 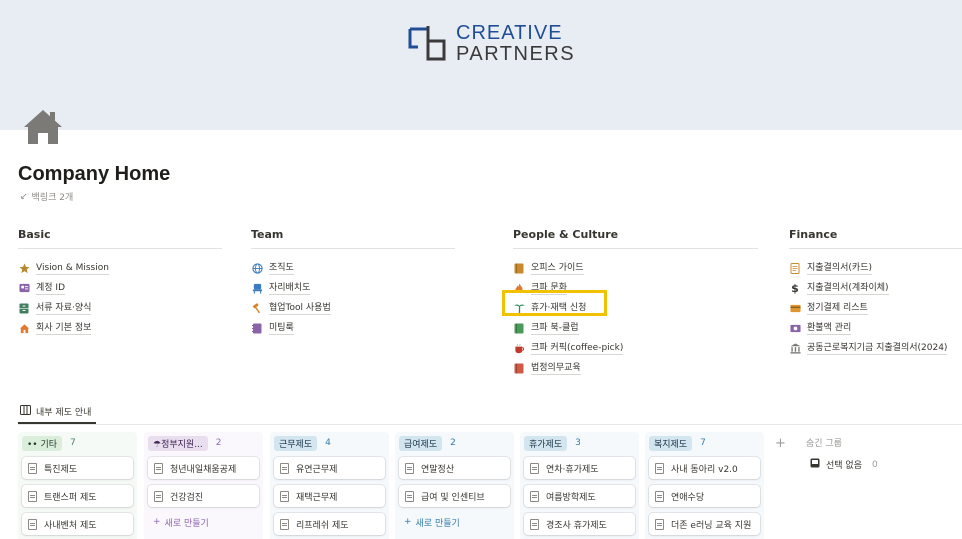 I want to click on hidden-groups-label: 숨긴 그룹, so click(x=824, y=444).